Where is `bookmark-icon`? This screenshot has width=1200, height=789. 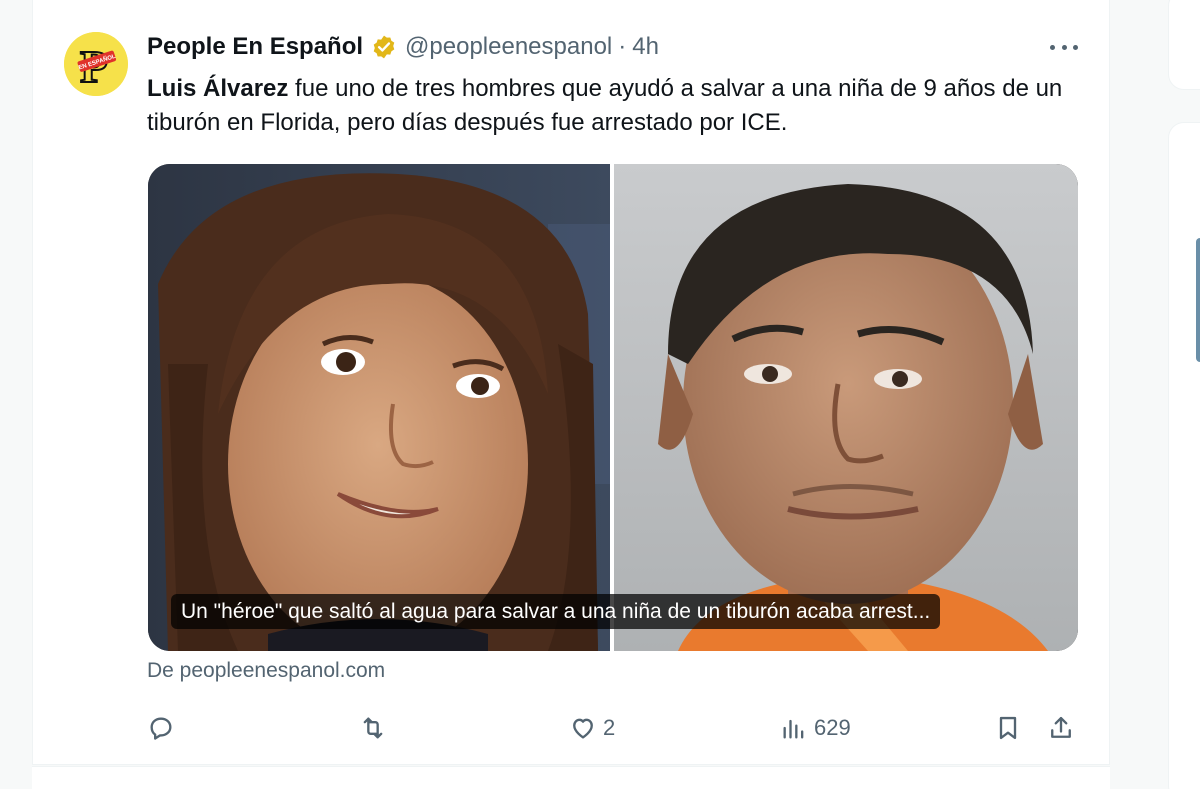
bookmark-icon is located at coordinates (1008, 728).